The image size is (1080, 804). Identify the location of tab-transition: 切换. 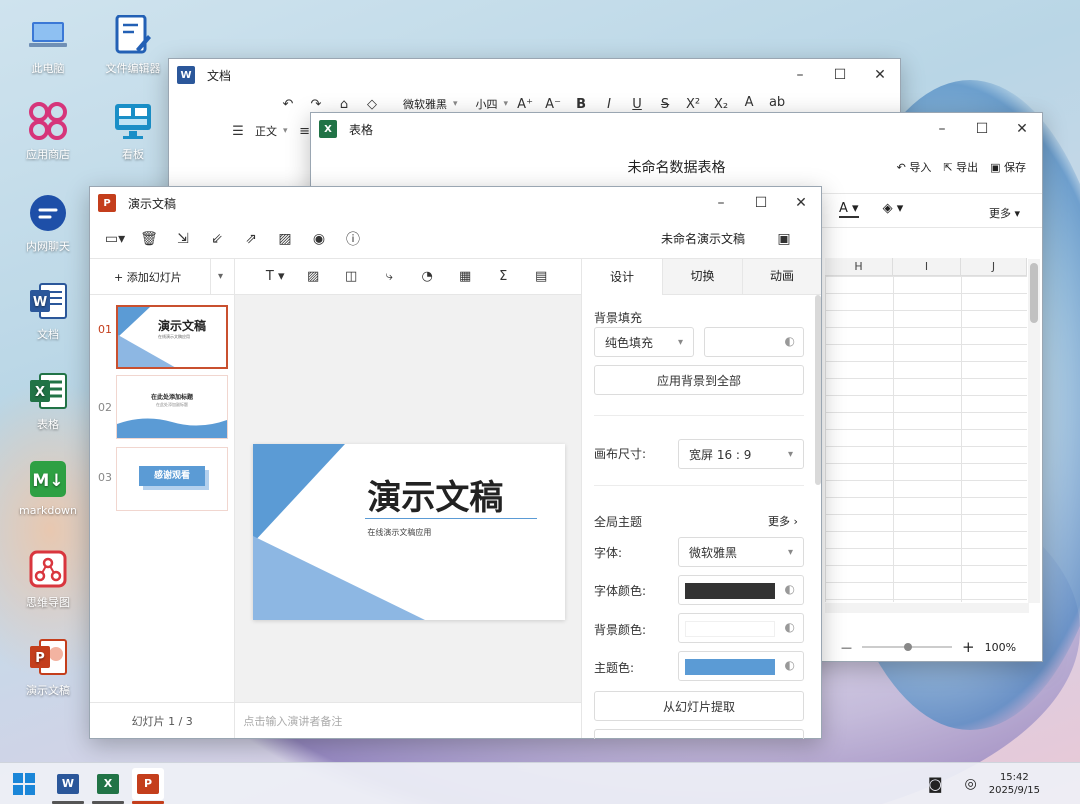
(702, 276).